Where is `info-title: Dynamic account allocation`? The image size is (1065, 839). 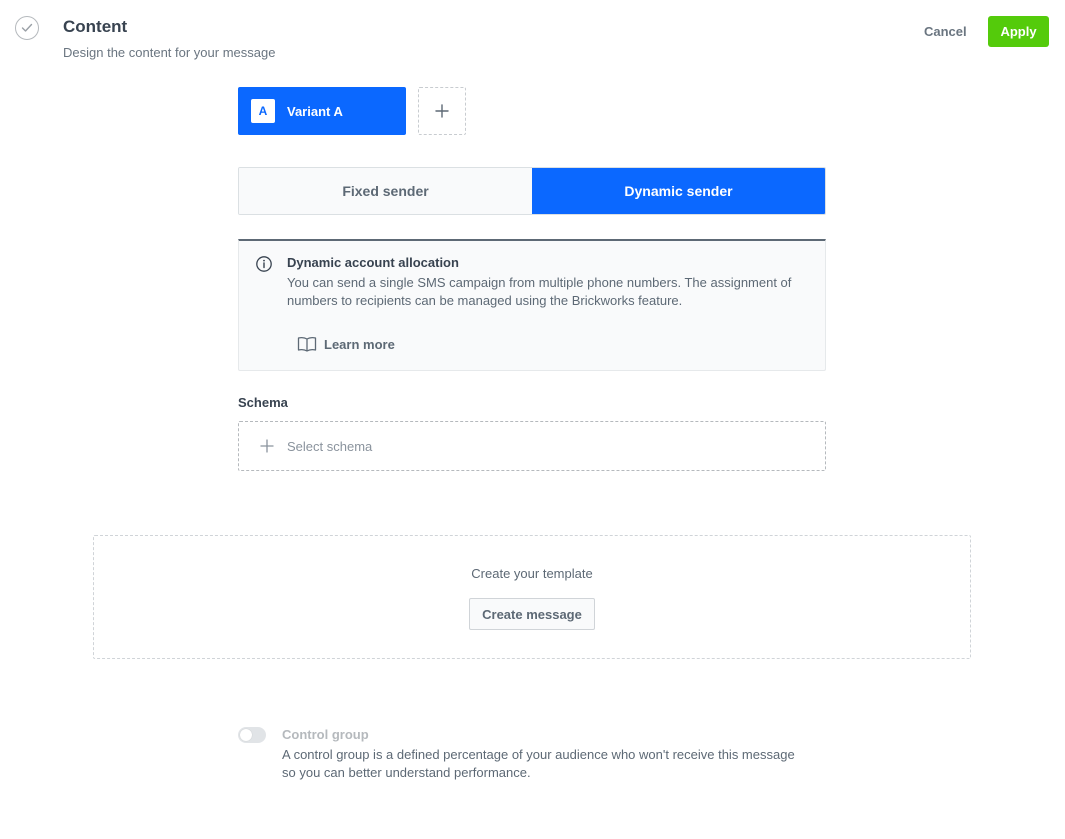
info-title: Dynamic account allocation is located at coordinates (373, 262).